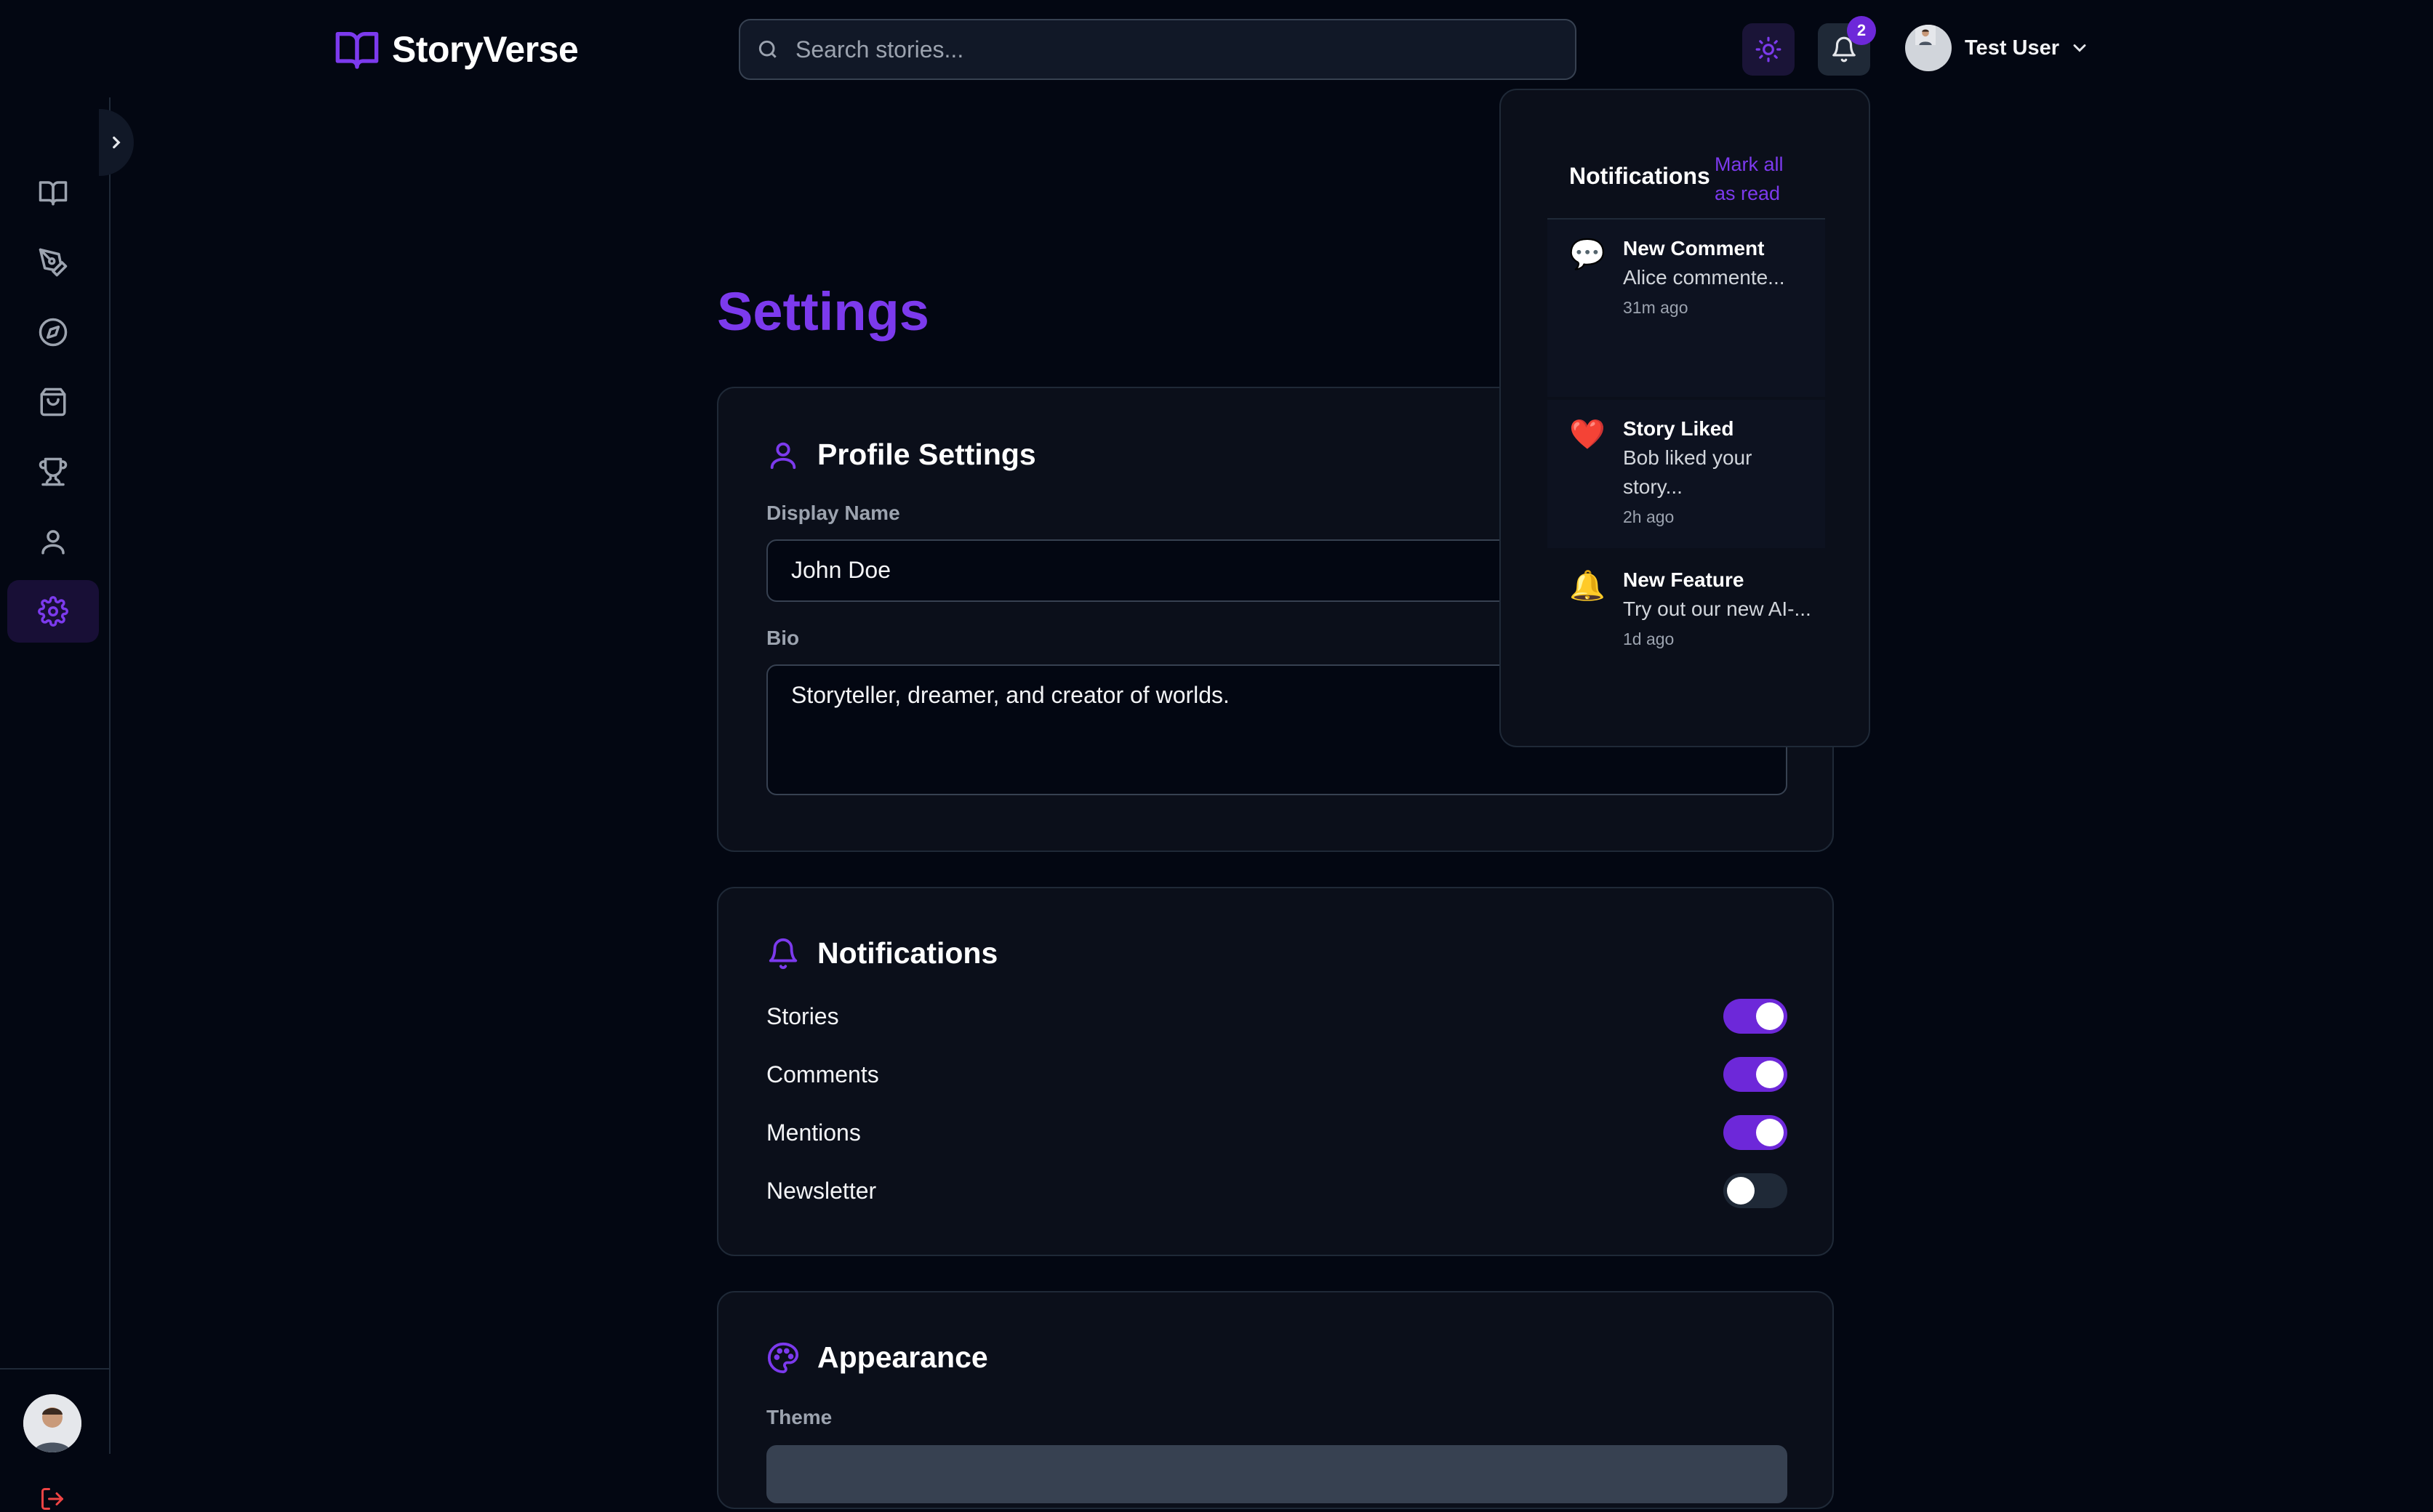 The image size is (2433, 1512). I want to click on gear-icon, so click(53, 611).